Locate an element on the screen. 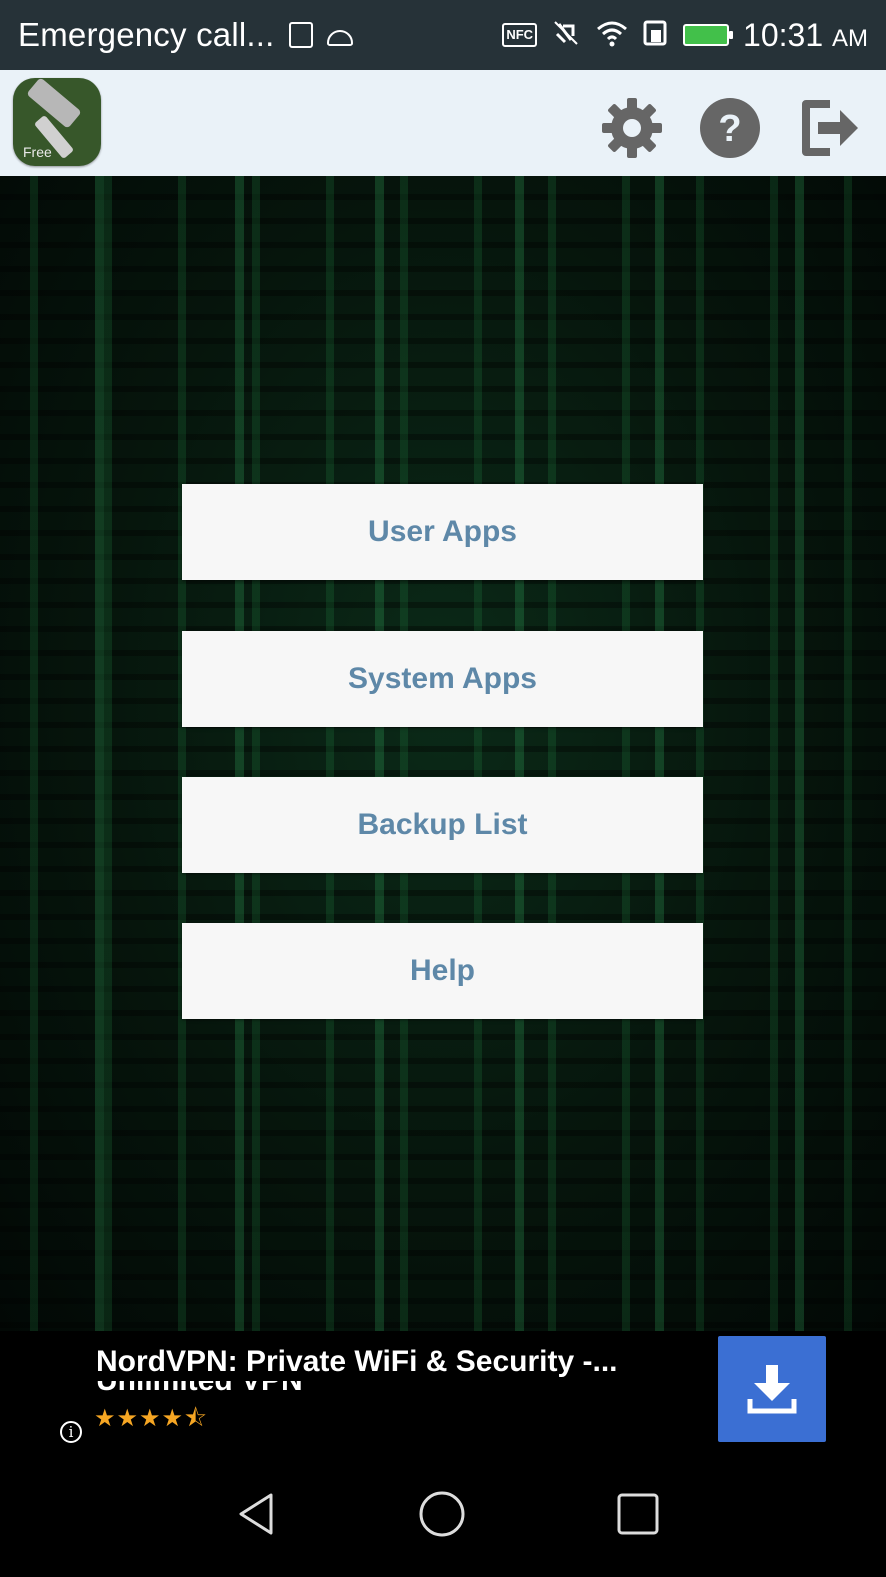  ad-title-line2: Unlimited VPN is located at coordinates (396, 1387).